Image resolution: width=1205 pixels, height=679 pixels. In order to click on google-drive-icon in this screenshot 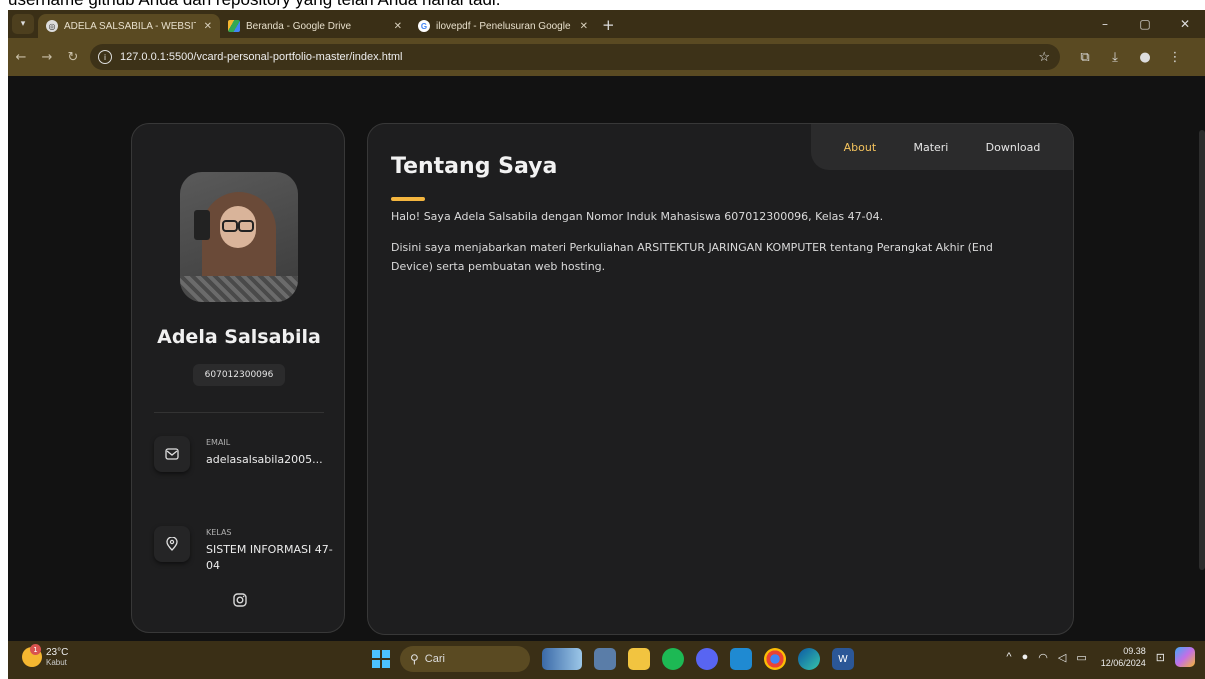, I will do `click(234, 26)`.